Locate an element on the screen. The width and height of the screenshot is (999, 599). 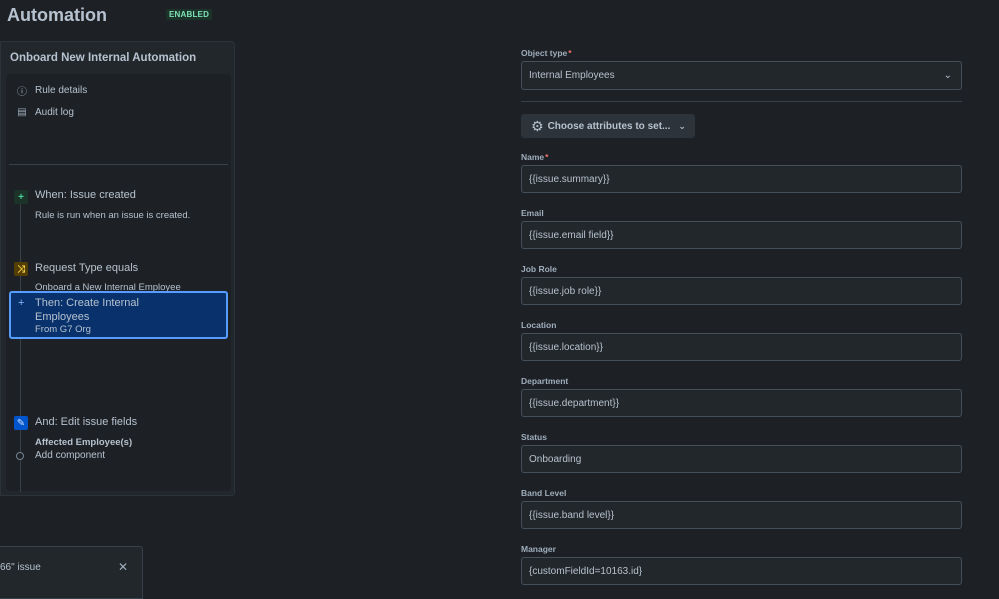
add-component-button: Add component is located at coordinates (60, 455).